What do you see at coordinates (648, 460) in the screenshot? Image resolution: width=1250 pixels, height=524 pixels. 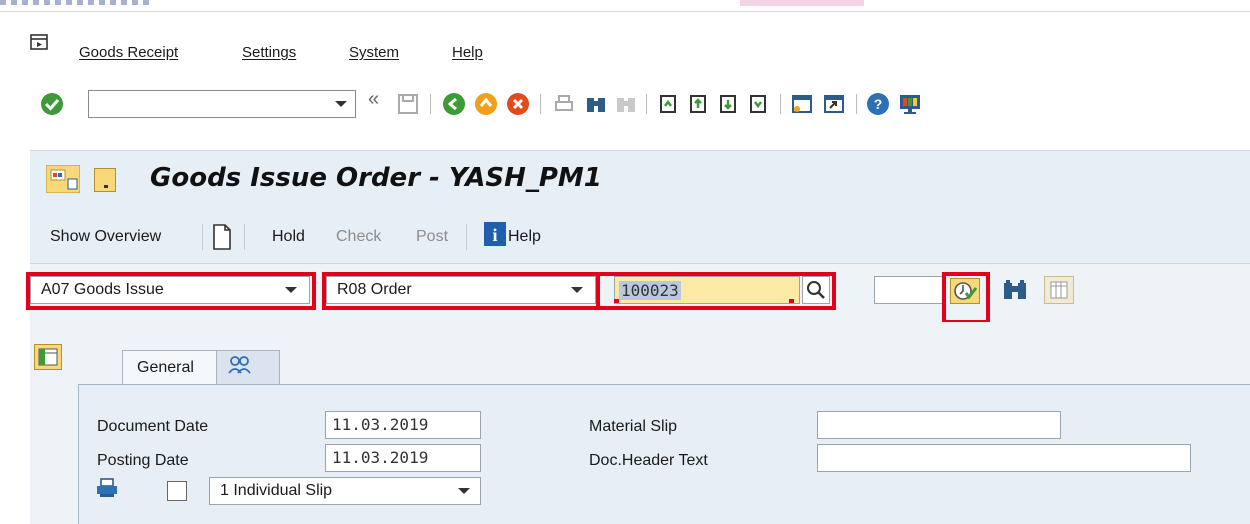 I see `doc-header-text-label: Doc.Header Text` at bounding box center [648, 460].